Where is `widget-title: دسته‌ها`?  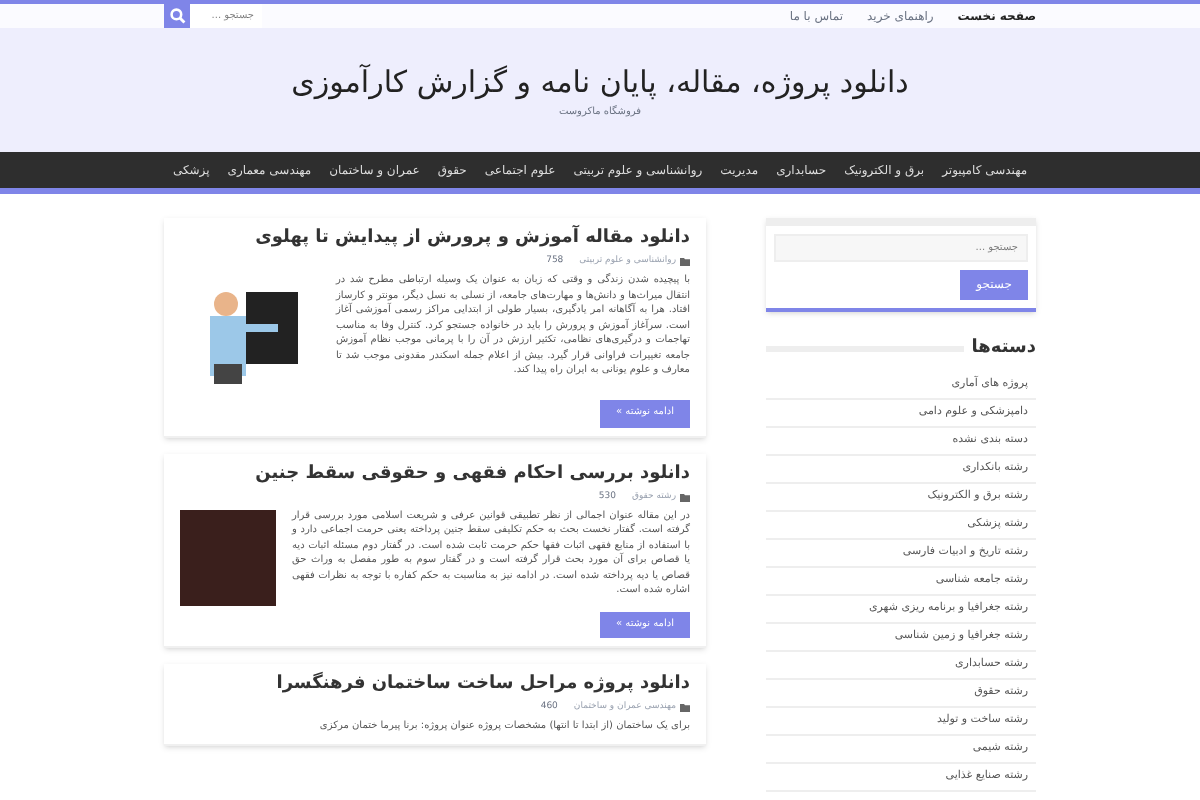
widget-title: دسته‌ها is located at coordinates (1003, 349).